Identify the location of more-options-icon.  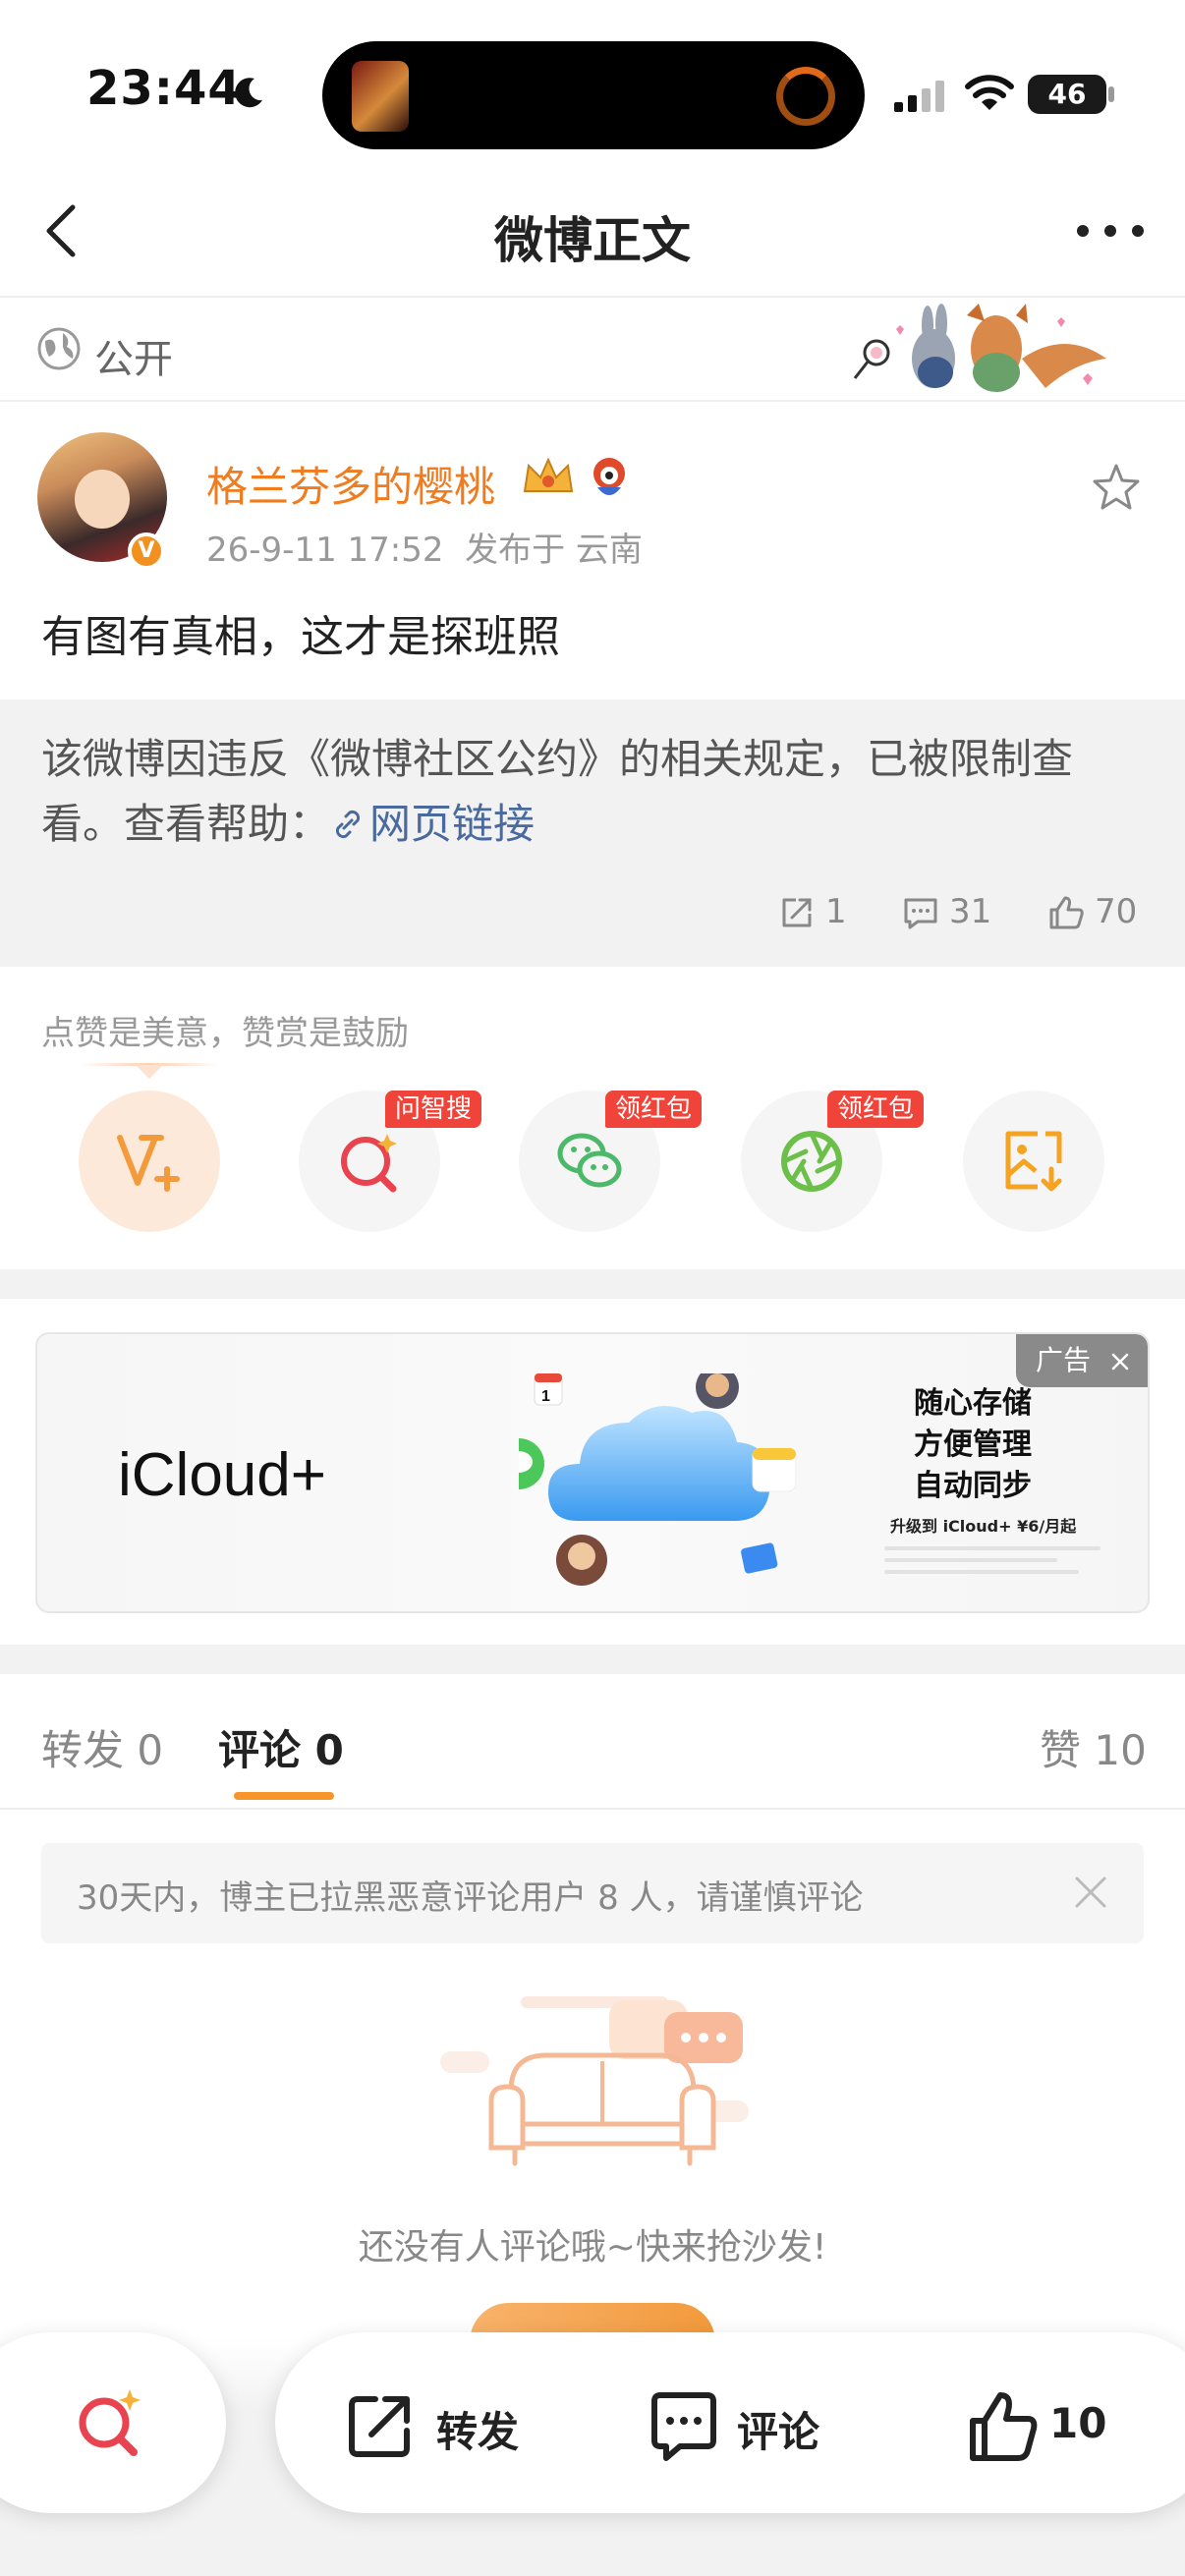
(1111, 231).